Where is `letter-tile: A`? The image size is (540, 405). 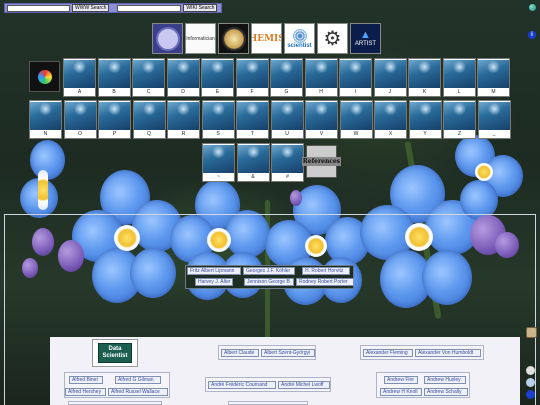
letter-tile: A is located at coordinates (79, 77).